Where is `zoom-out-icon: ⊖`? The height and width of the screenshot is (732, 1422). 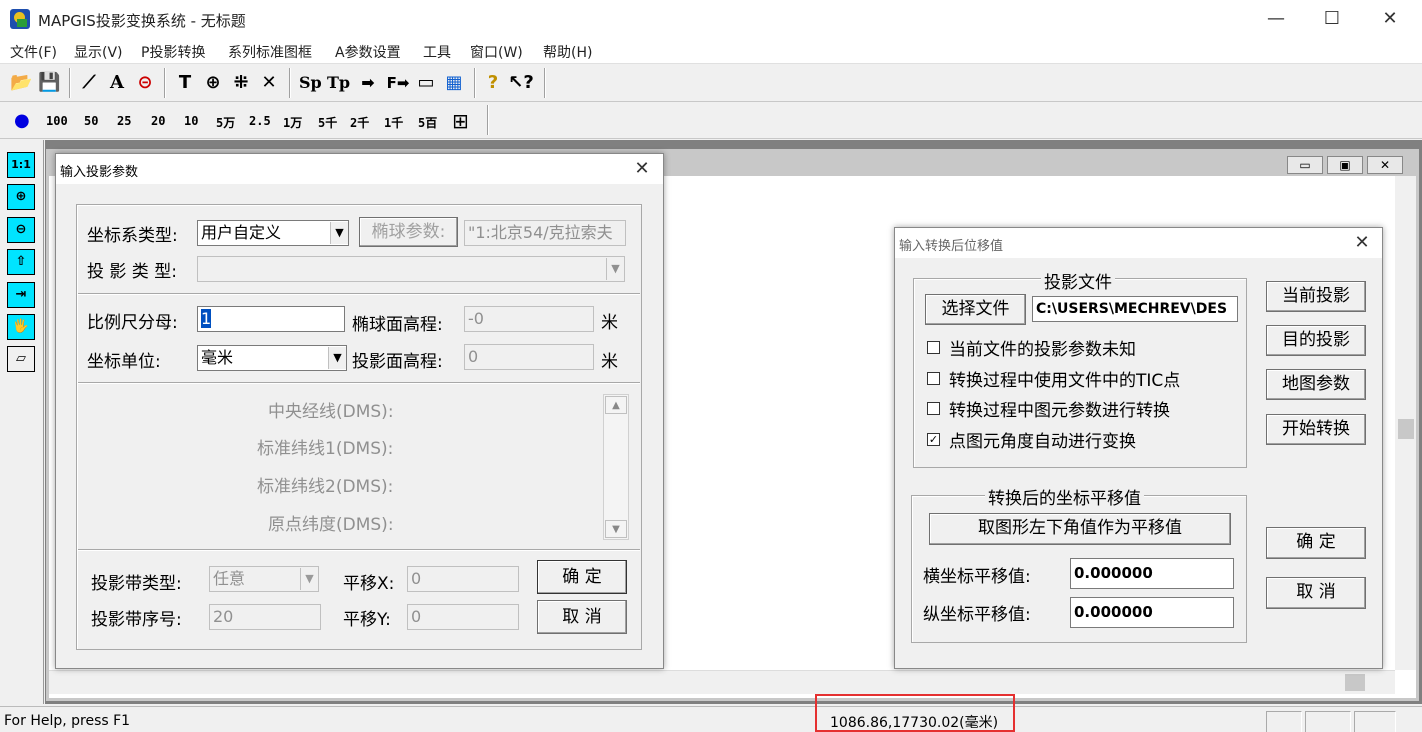
zoom-out-icon: ⊖ is located at coordinates (21, 230).